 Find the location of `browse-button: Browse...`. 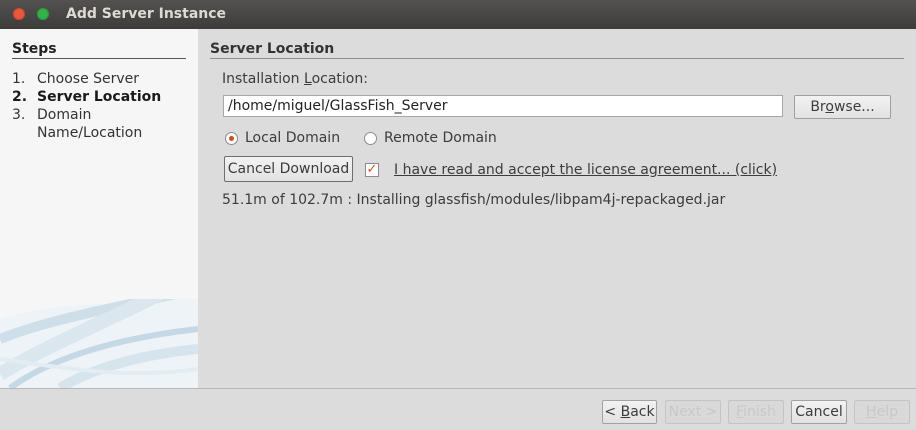

browse-button: Browse... is located at coordinates (842, 107).